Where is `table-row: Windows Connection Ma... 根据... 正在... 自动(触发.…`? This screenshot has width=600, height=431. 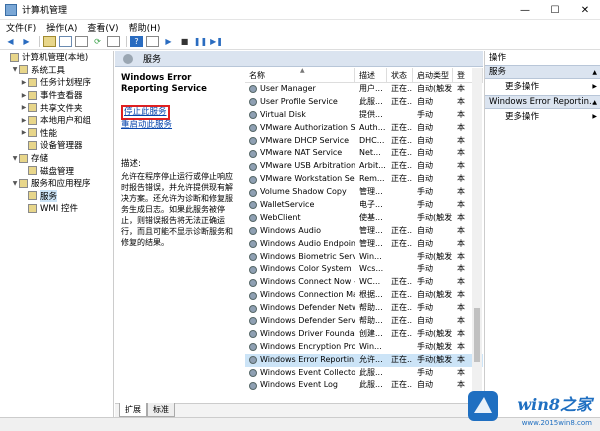 table-row: Windows Connection Ma... 根据... 正在... 自动(触发.… is located at coordinates (364, 295).